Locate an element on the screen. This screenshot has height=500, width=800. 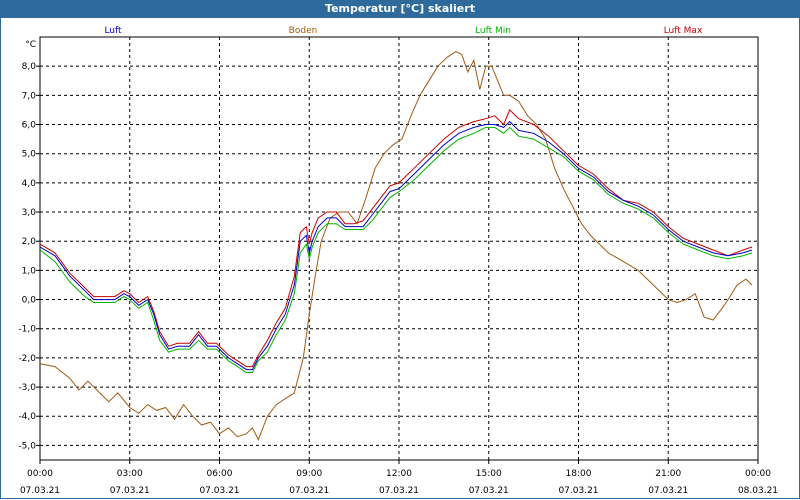
y-tick-label: -1,0 is located at coordinates (27, 330).